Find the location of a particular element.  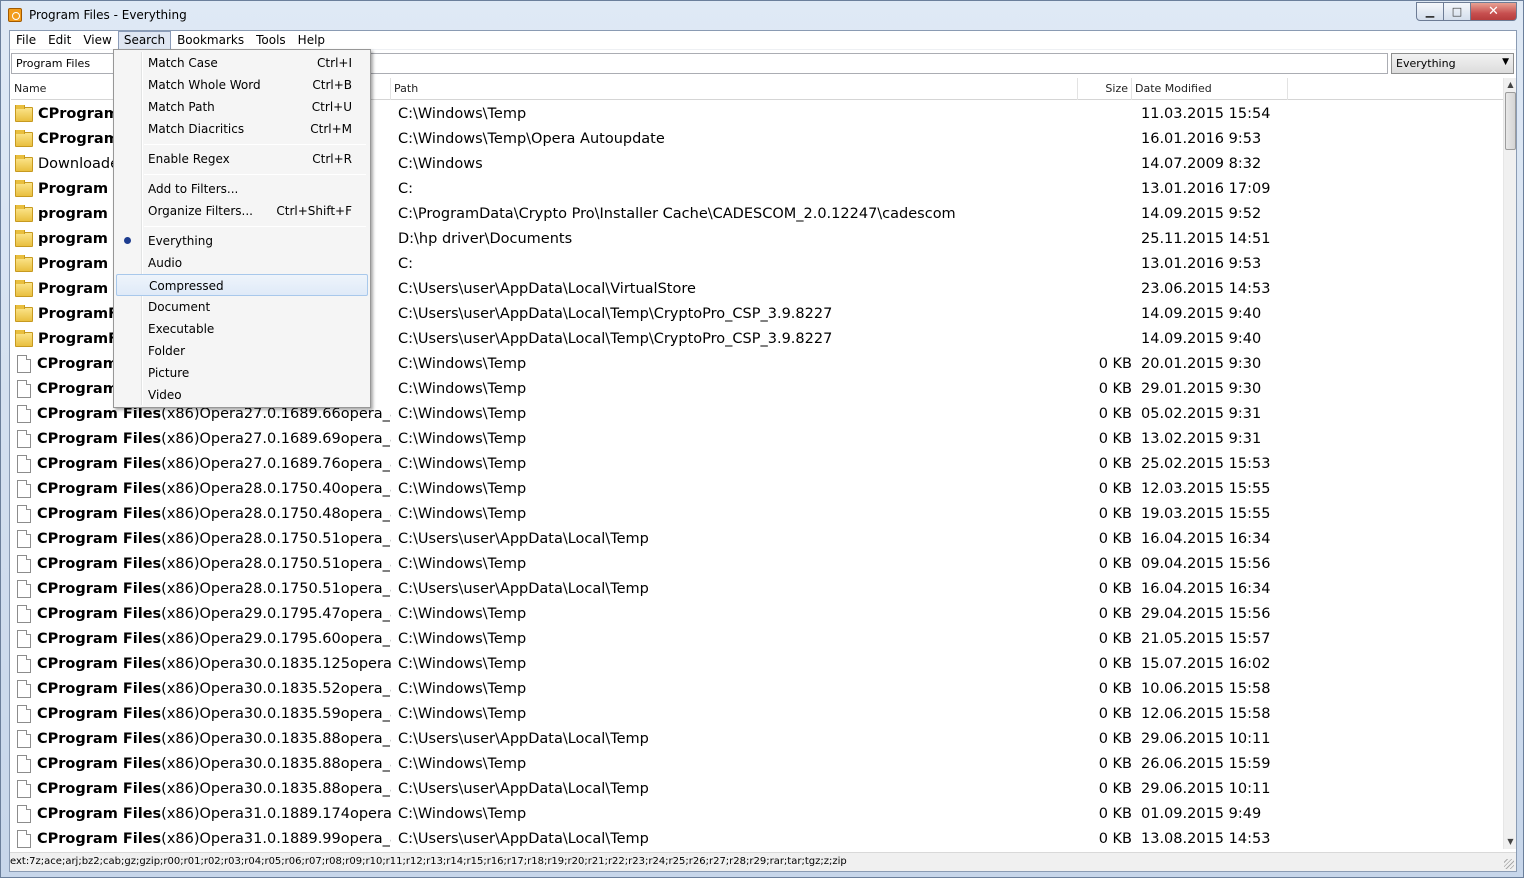

column-header-path: Path is located at coordinates (734, 89).